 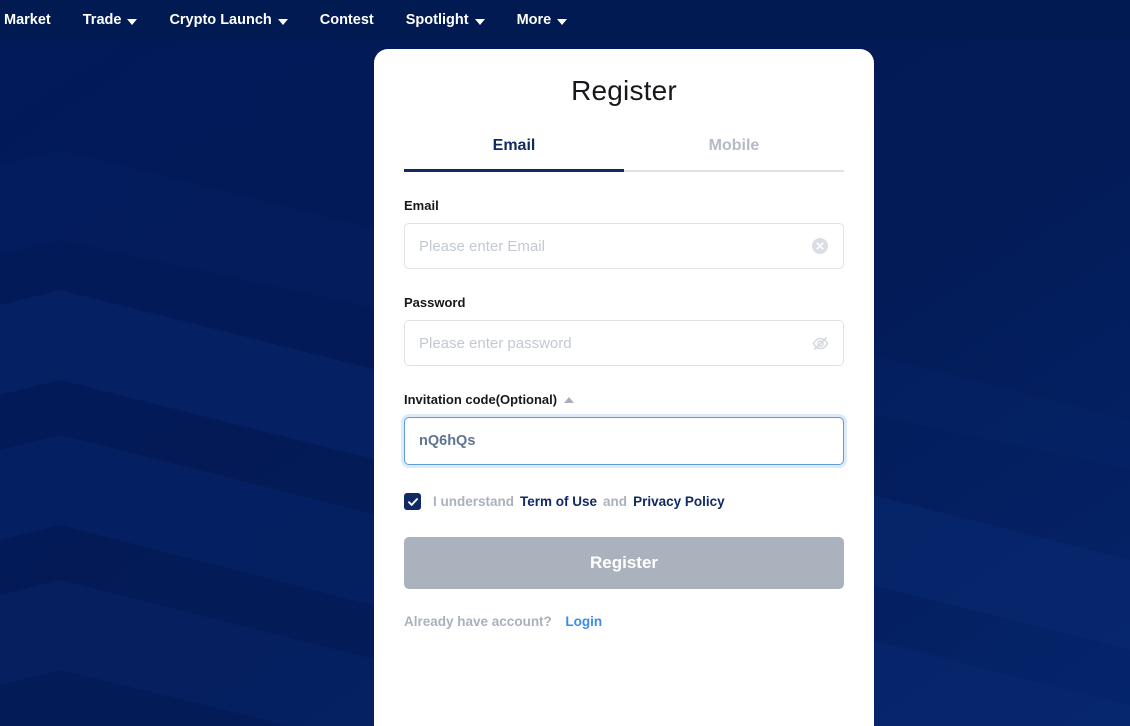 I want to click on login-prompt-row: Already have account? Login, so click(x=624, y=621).